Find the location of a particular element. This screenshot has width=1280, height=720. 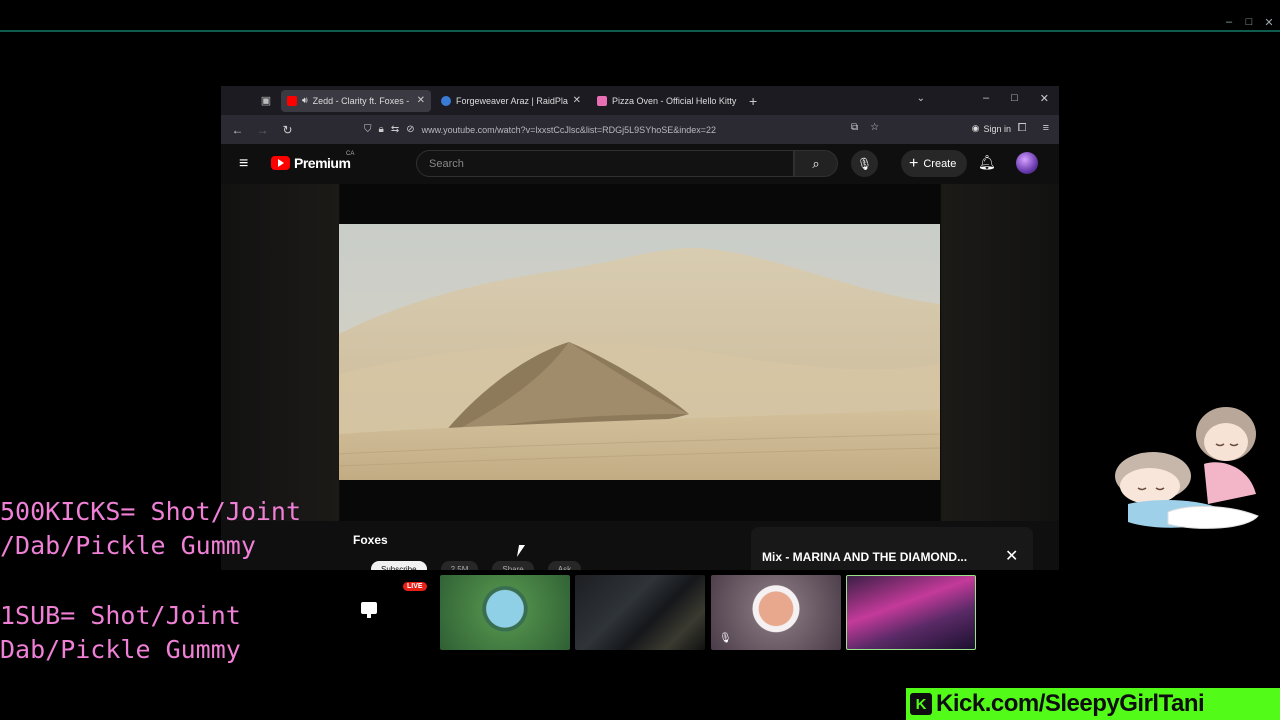

create-button: + Create is located at coordinates (934, 163).